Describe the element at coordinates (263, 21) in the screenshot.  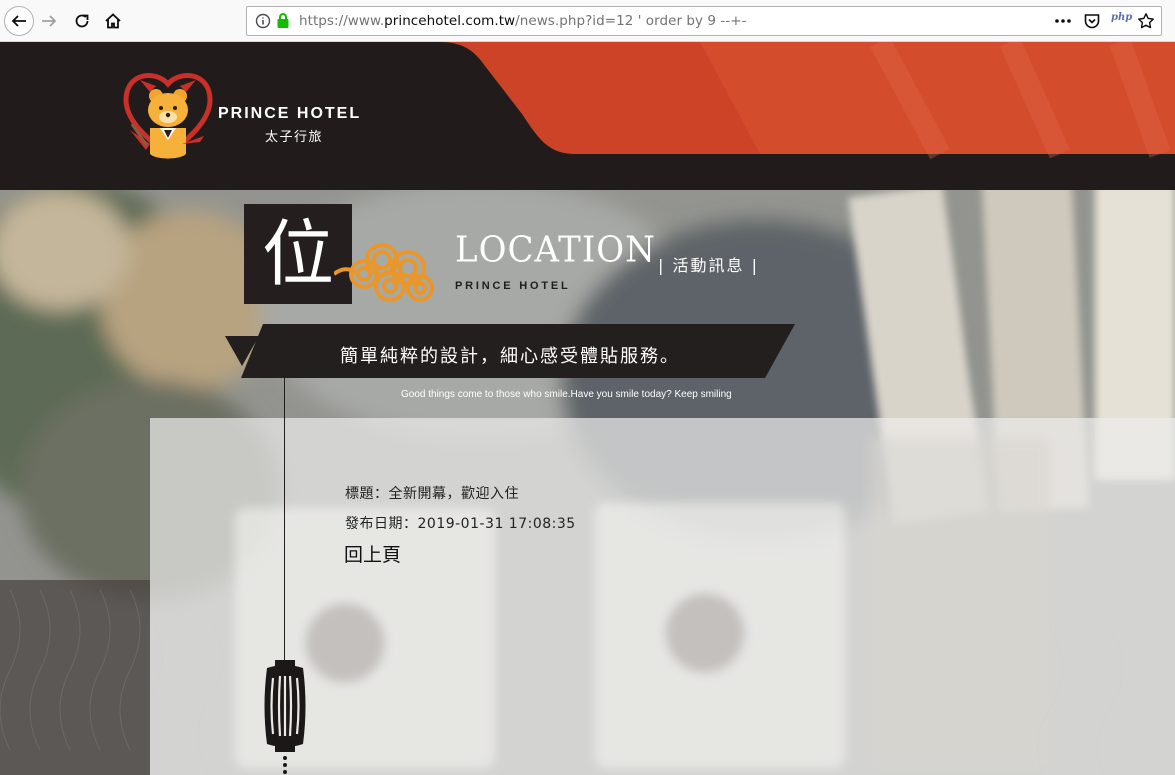
I see `info-icon` at that location.